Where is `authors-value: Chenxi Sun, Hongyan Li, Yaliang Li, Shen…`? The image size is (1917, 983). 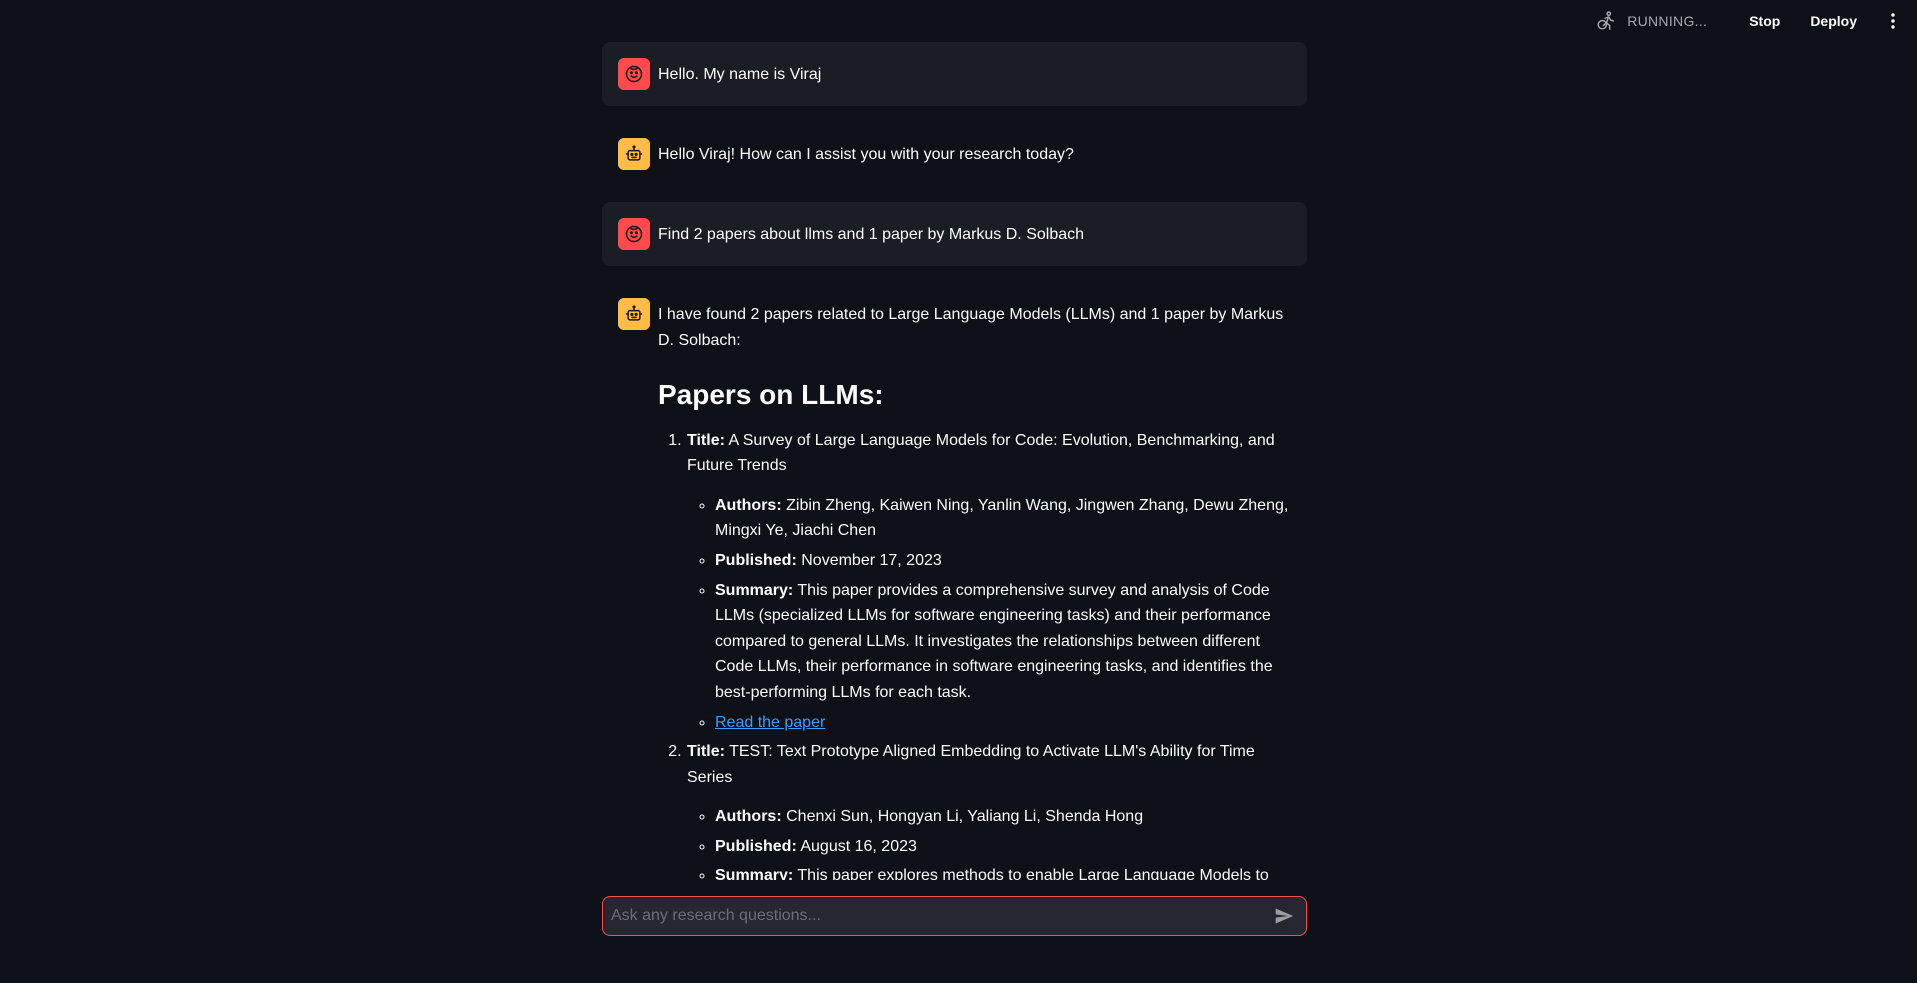
authors-value: Chenxi Sun, Hongyan Li, Yaliang Li, Shen… is located at coordinates (965, 817).